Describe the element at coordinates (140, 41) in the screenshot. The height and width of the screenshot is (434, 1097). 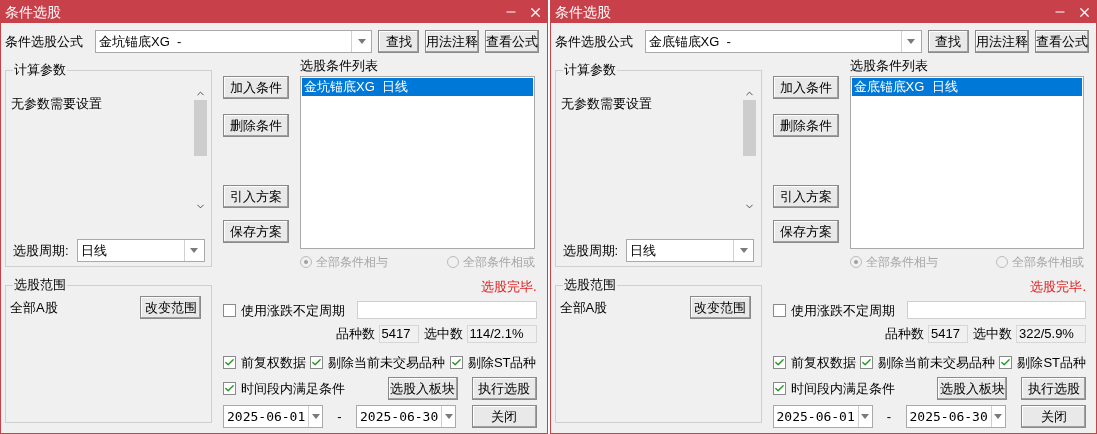
I see `dropdown-value: 金坑锚底XG -` at that location.